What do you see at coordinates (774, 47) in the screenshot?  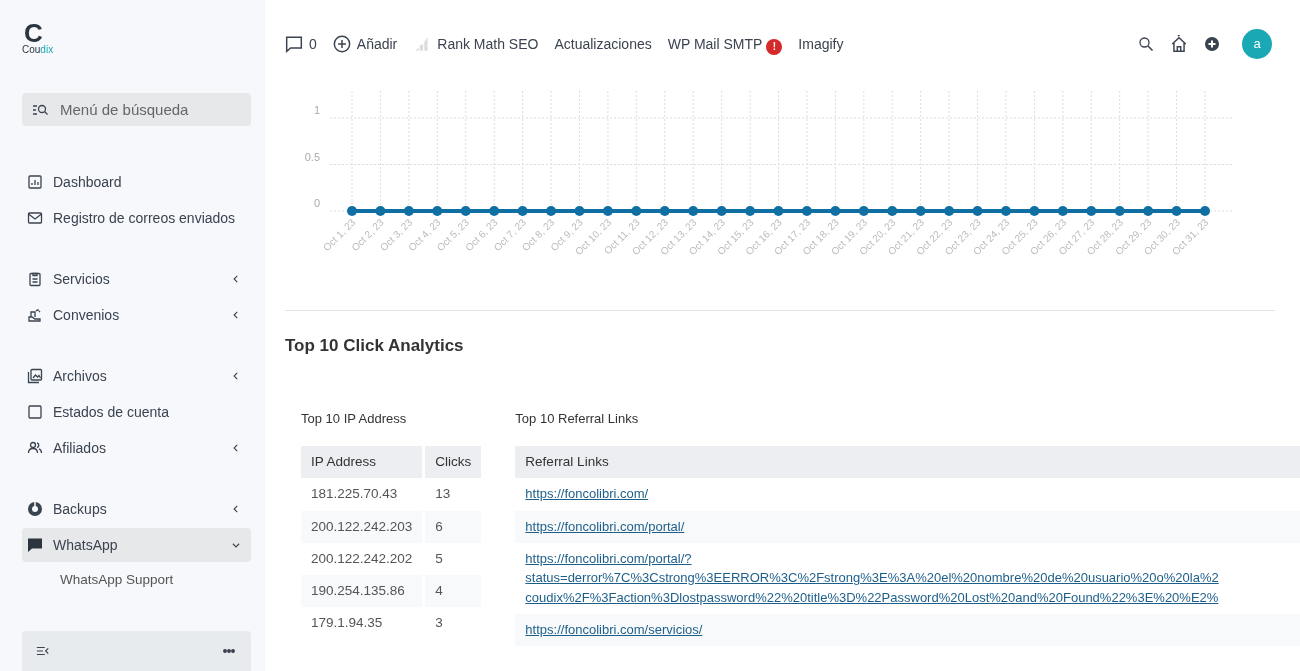 I see `alert-badge: !` at bounding box center [774, 47].